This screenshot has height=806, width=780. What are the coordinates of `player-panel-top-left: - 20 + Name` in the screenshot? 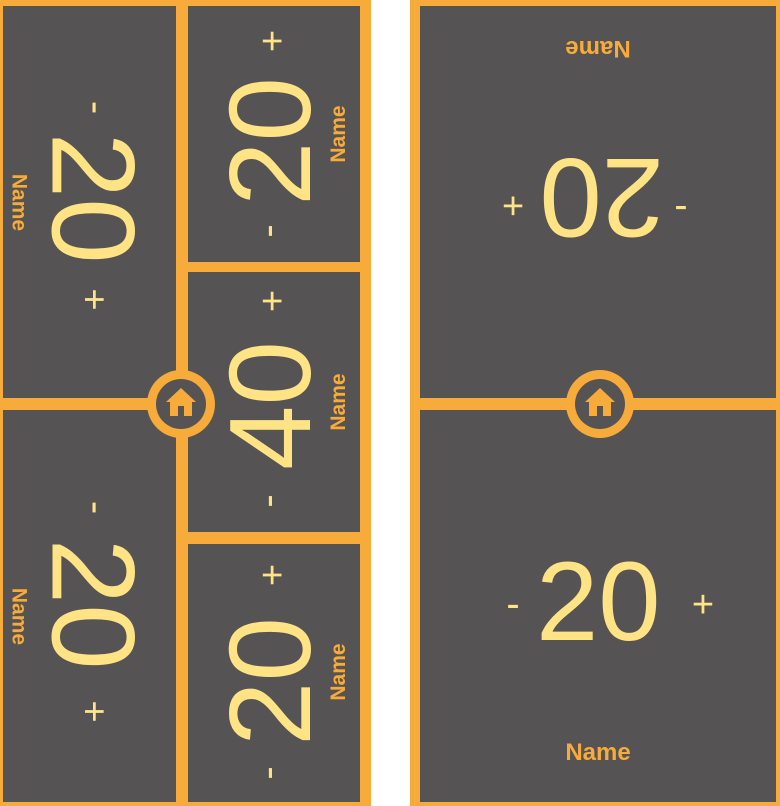 It's located at (89, 202).